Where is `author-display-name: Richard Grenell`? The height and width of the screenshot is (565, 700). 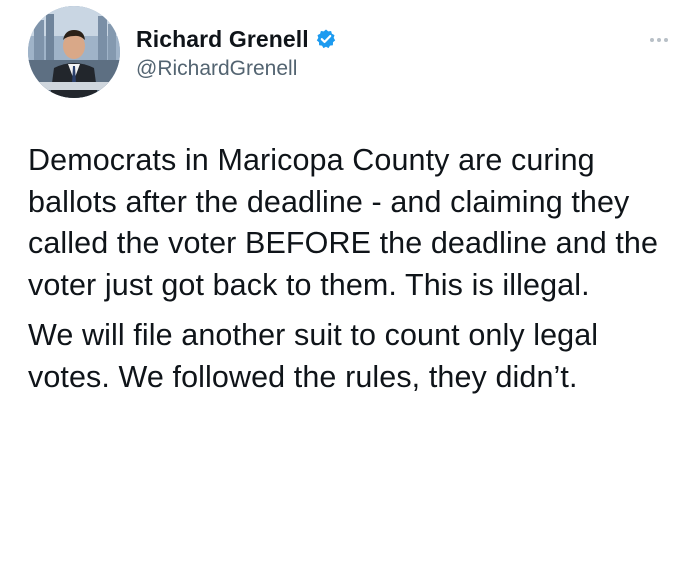
author-display-name: Richard Grenell is located at coordinates (222, 39).